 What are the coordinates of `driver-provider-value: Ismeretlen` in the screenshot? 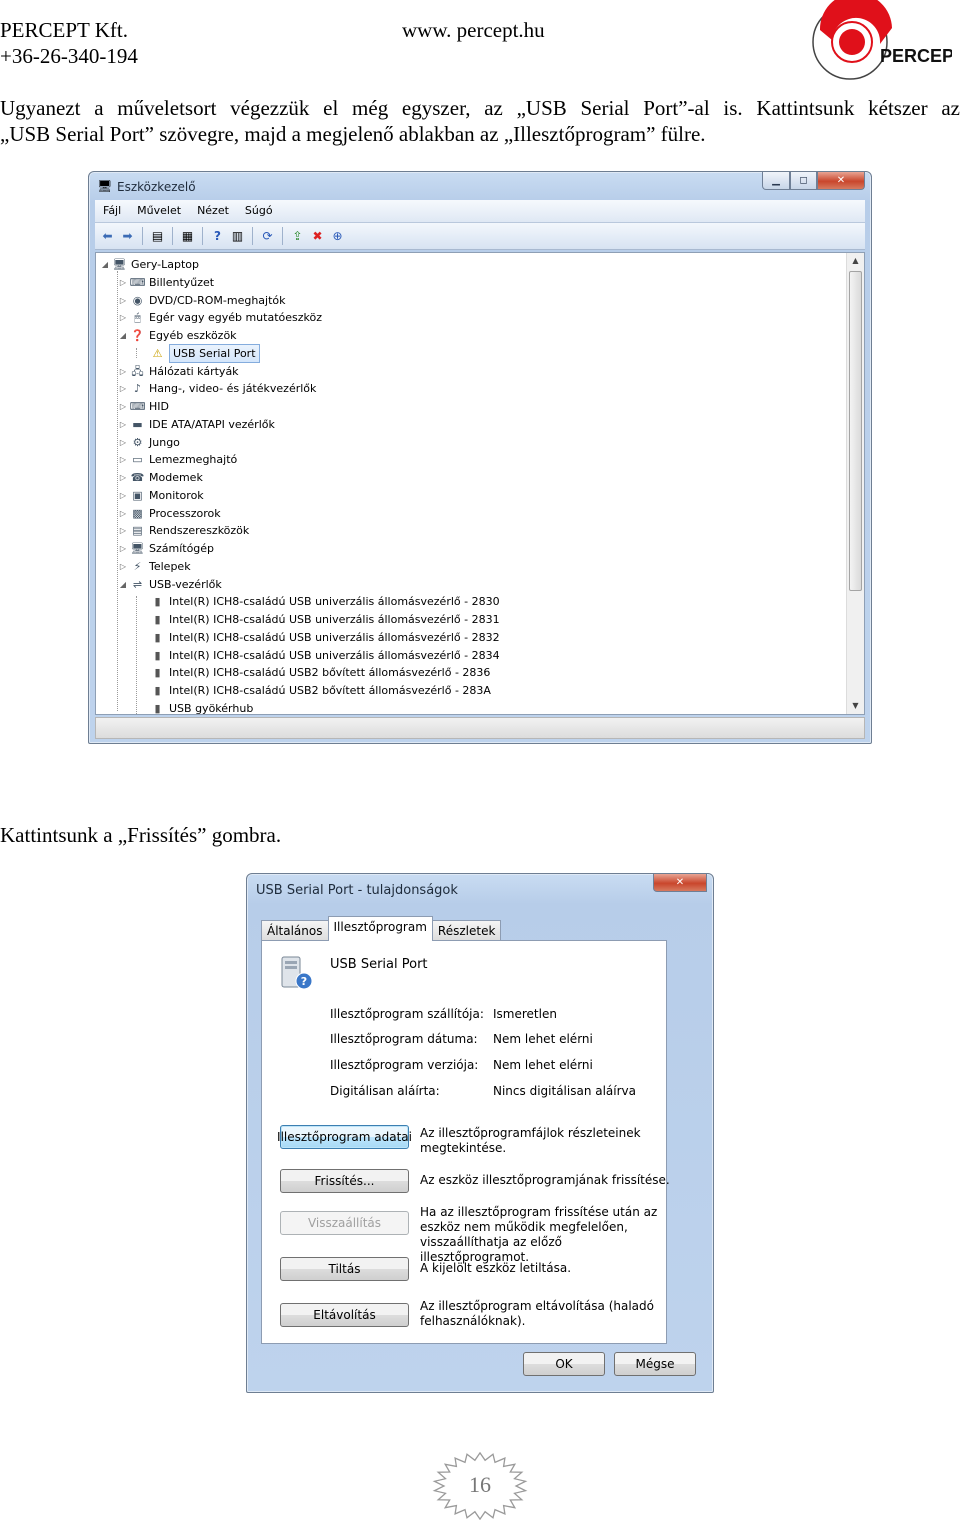 It's located at (525, 1014).